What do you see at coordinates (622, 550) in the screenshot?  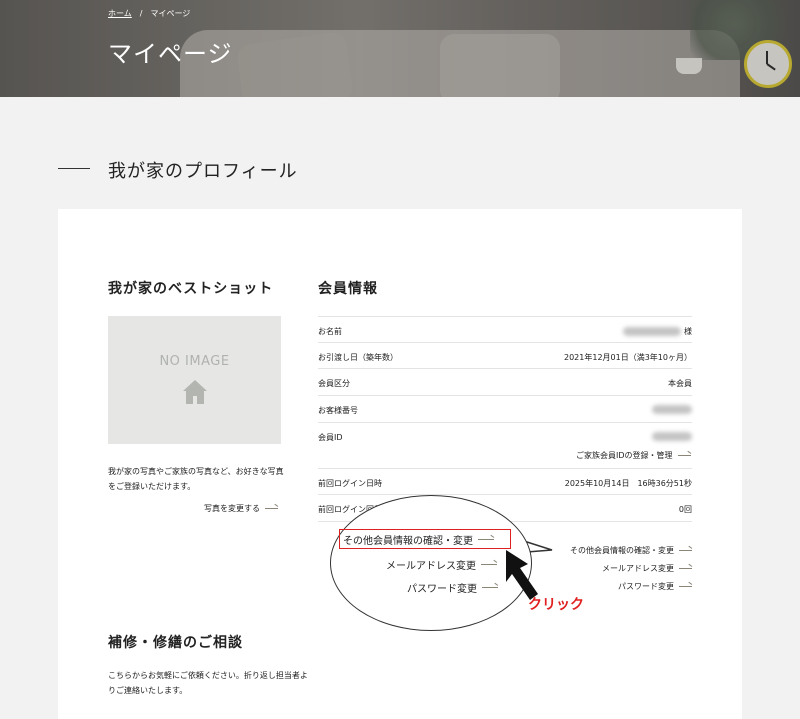 I see `other-info-label: その他会員情報の確認・変更` at bounding box center [622, 550].